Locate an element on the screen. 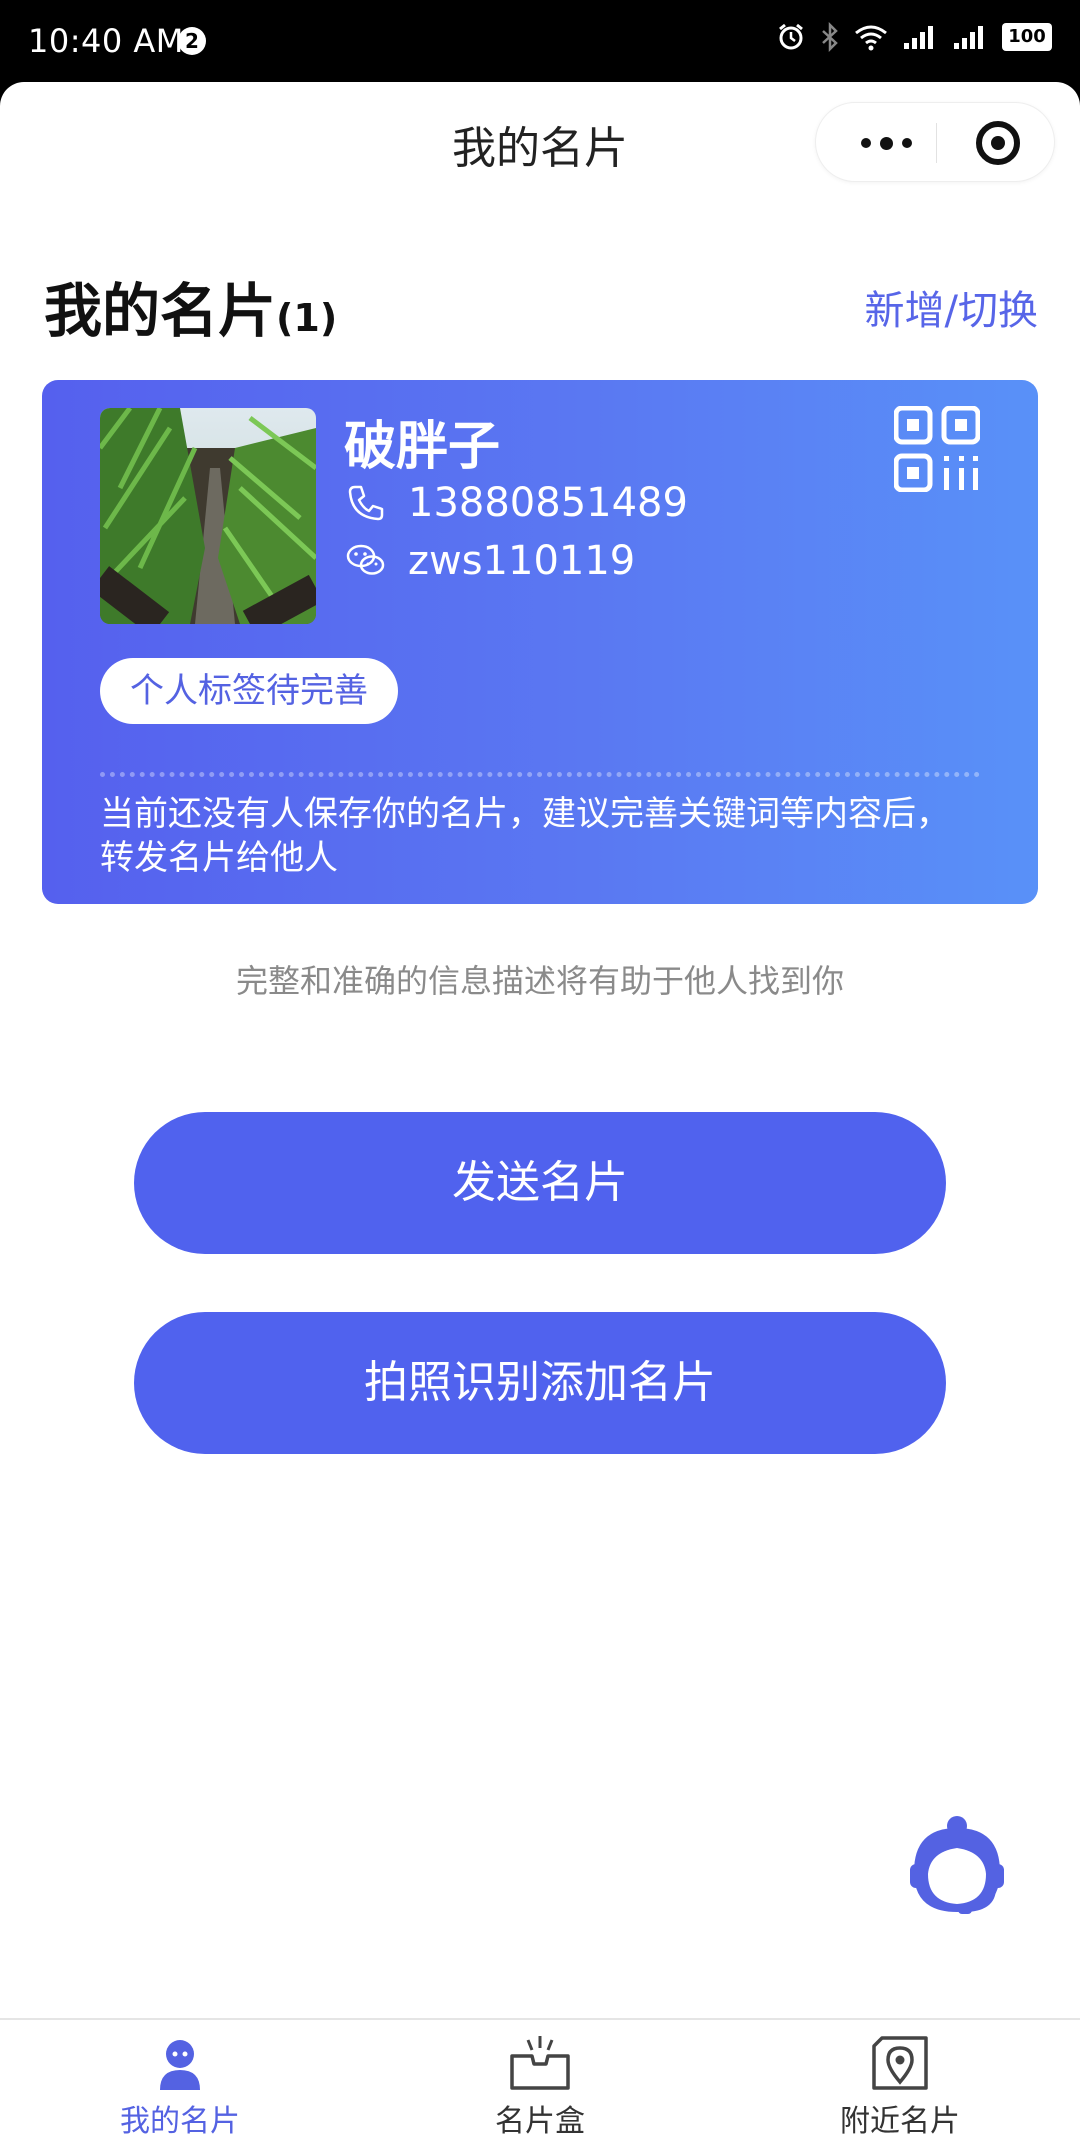 This screenshot has height=2142, width=1080. card-divider is located at coordinates (540, 774).